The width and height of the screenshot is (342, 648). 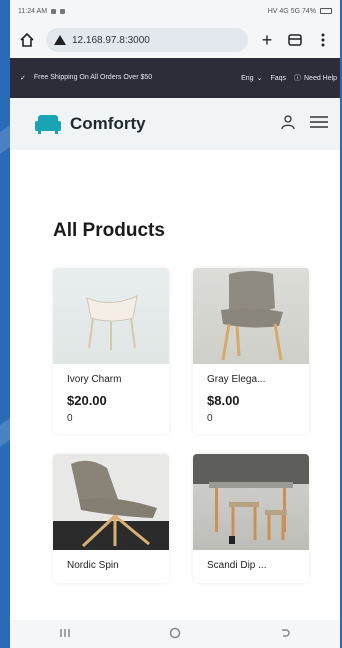 What do you see at coordinates (94, 379) in the screenshot?
I see `product-name: Ivory Charm` at bounding box center [94, 379].